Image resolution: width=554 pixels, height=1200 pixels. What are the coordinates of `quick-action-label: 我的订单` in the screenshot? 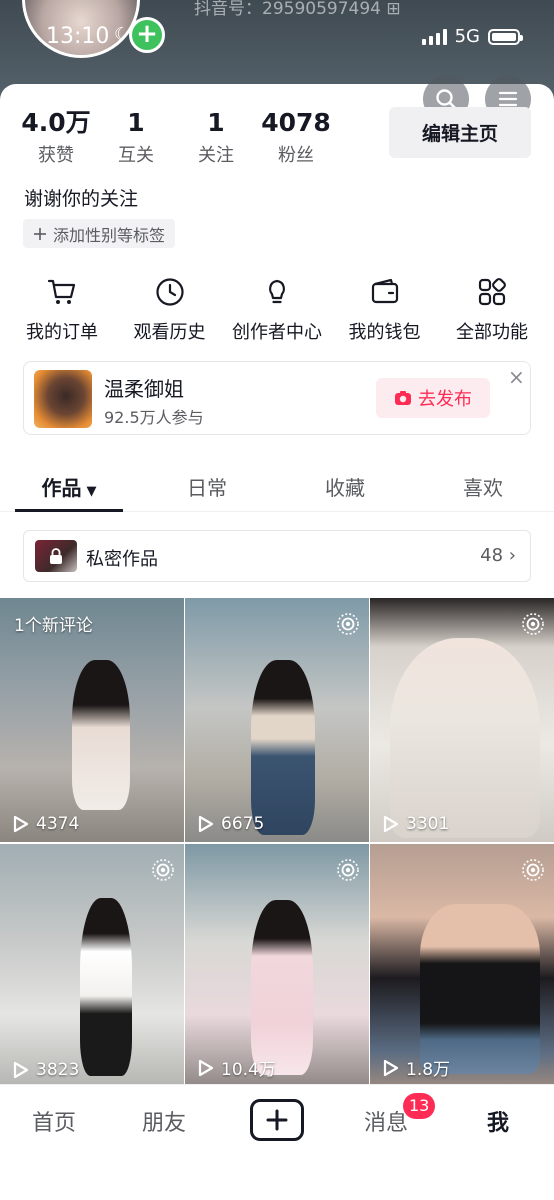 It's located at (62, 332).